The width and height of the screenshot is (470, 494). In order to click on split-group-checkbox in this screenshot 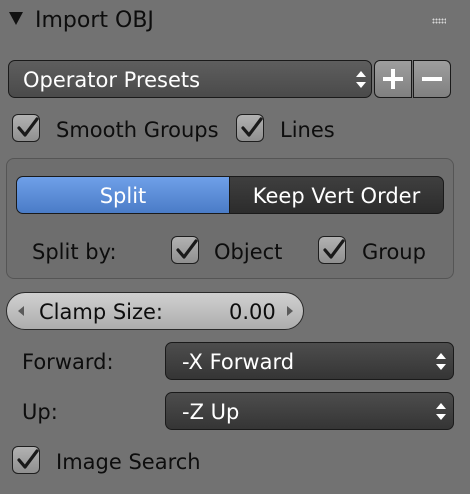, I will do `click(332, 250)`.